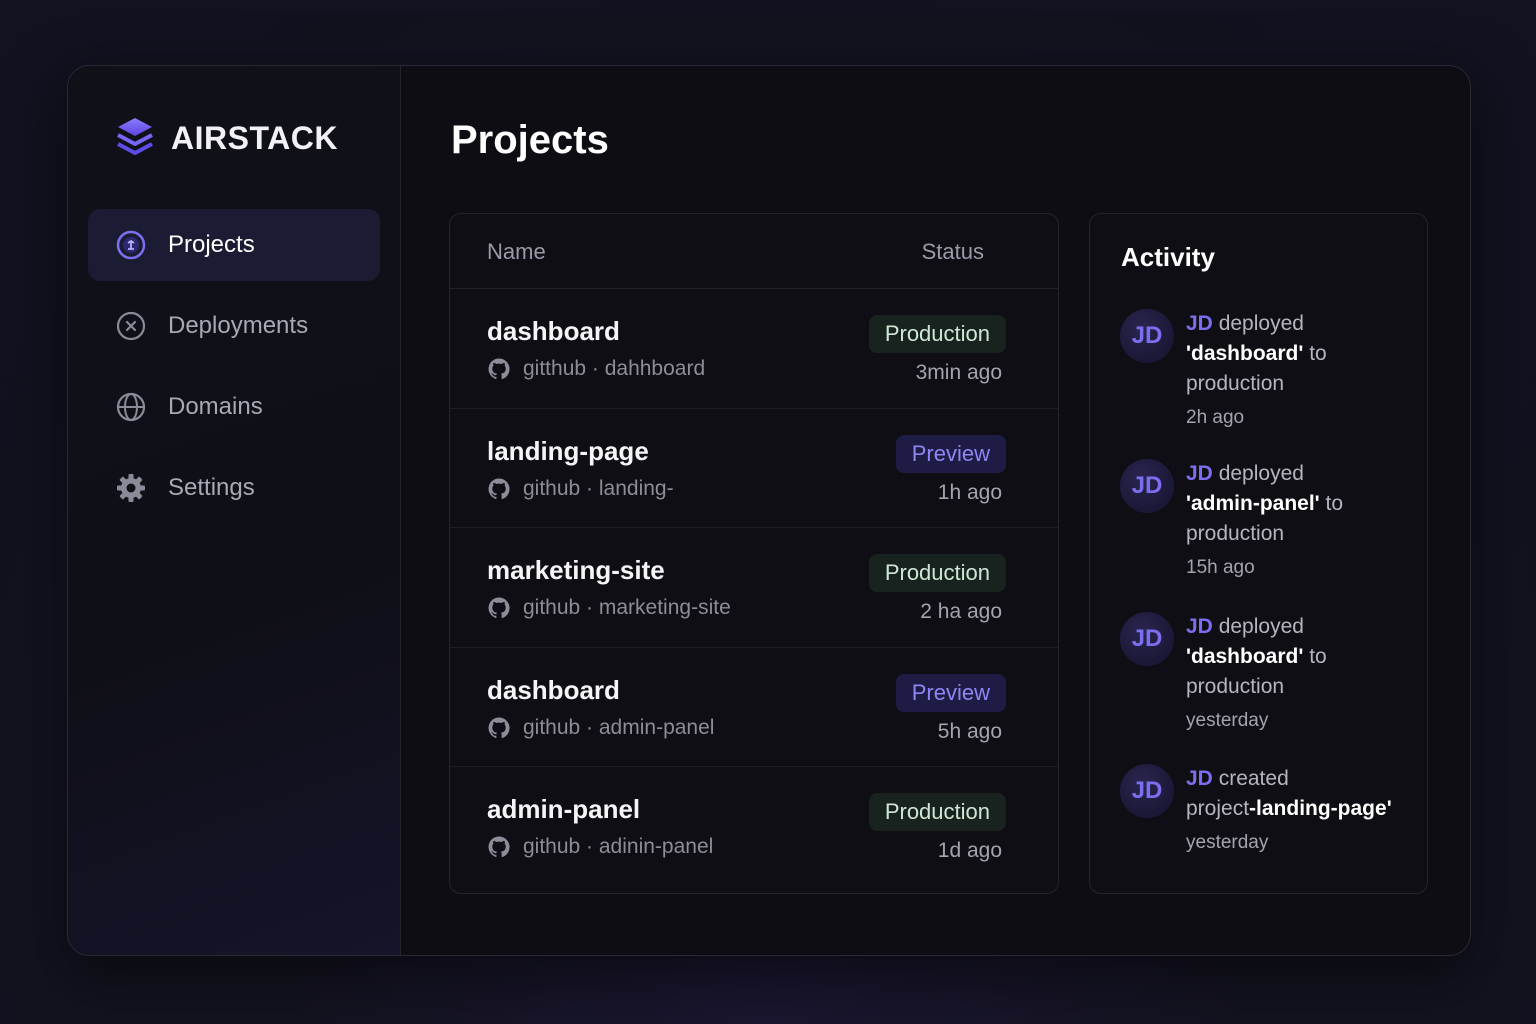  I want to click on activity-time: 2h ago, so click(1215, 417).